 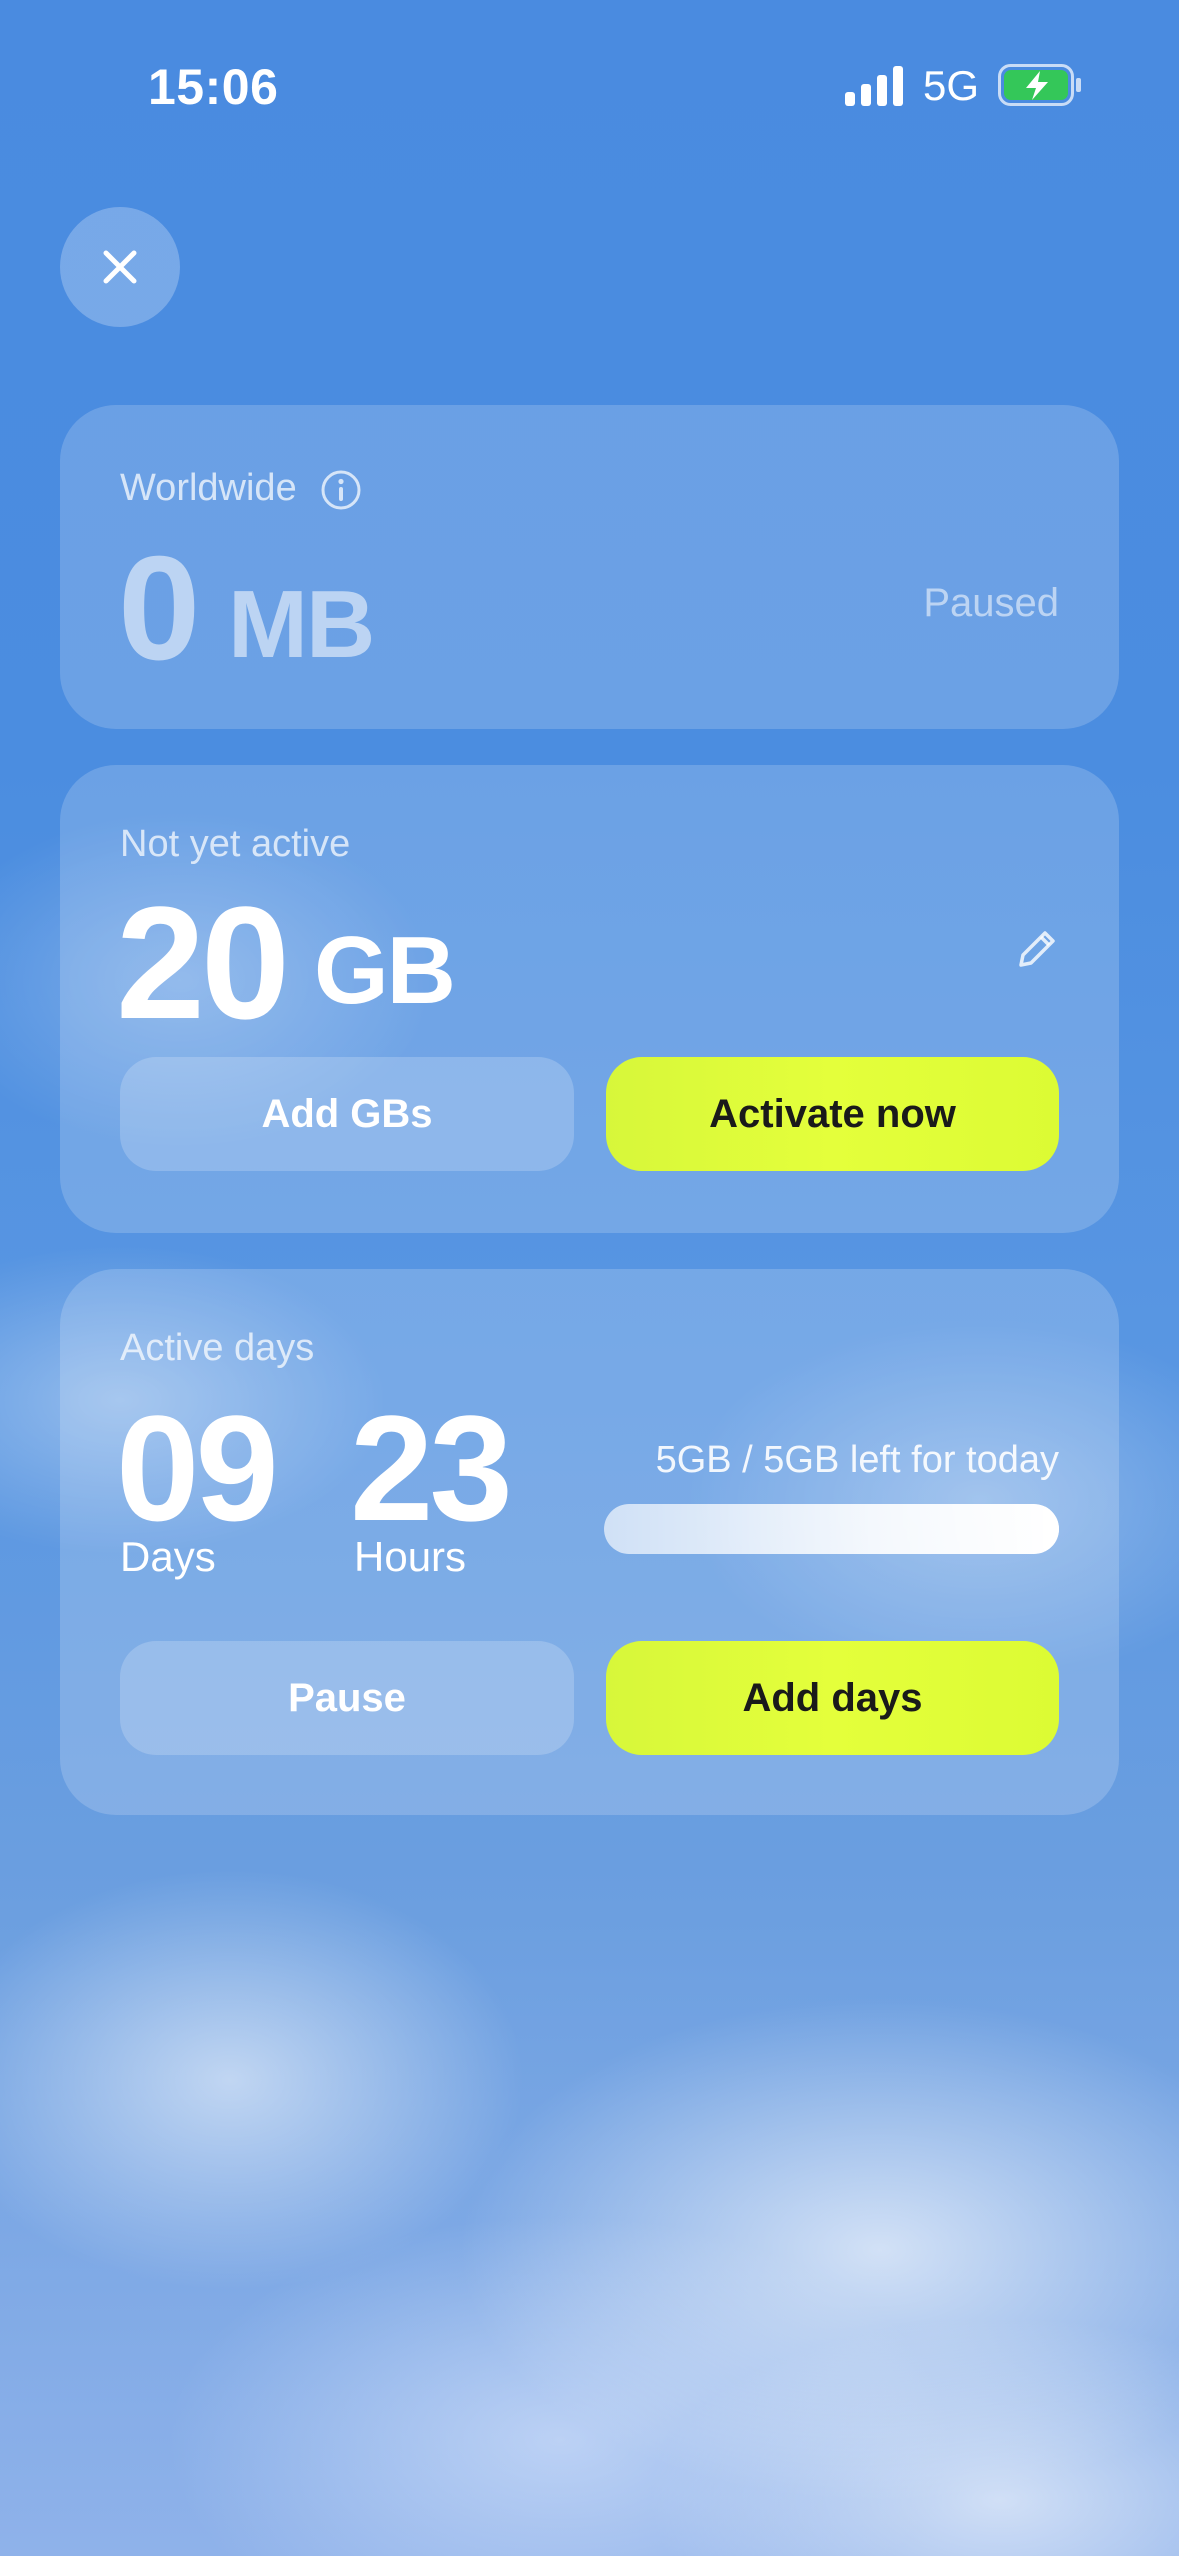 I want to click on worldwide-amount: 0, so click(x=159, y=608).